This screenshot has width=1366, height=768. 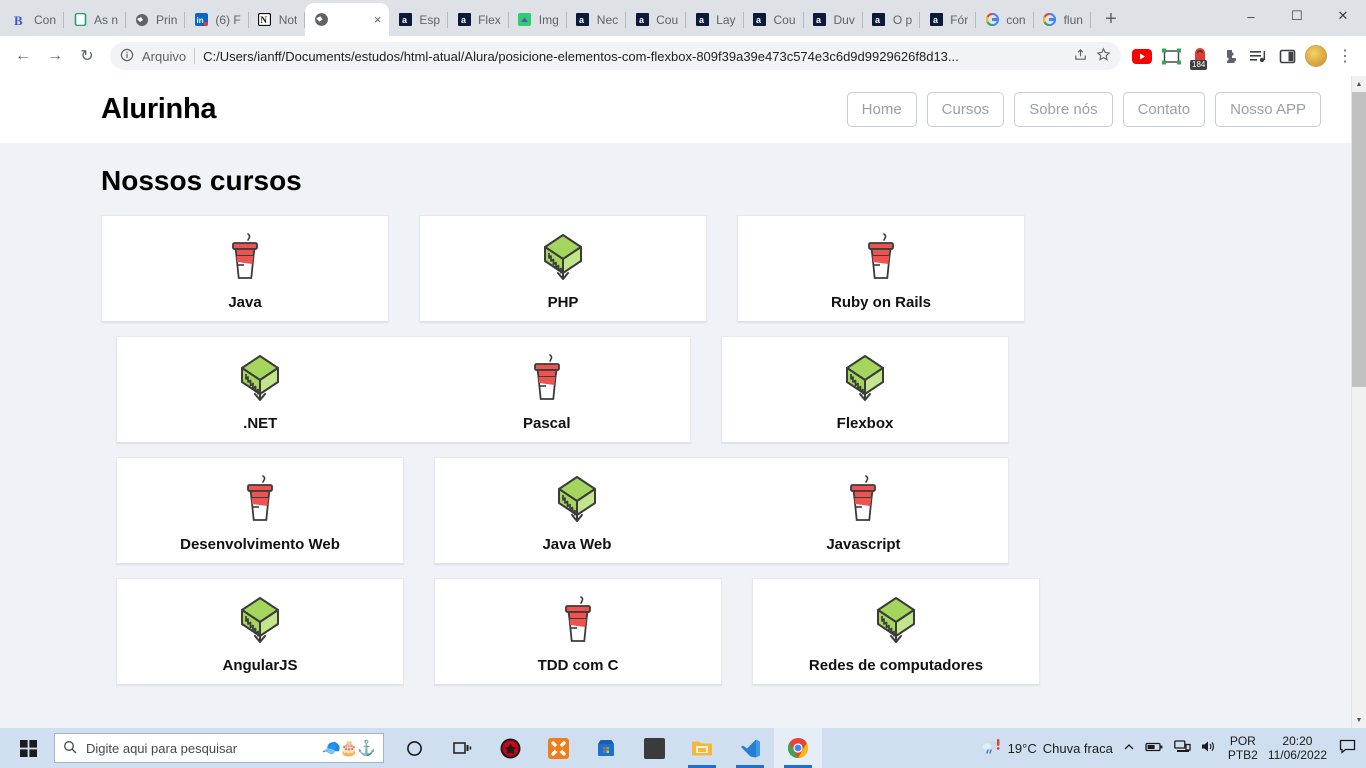 I want to click on chrome-menu-button: ⋮, so click(x=1345, y=56).